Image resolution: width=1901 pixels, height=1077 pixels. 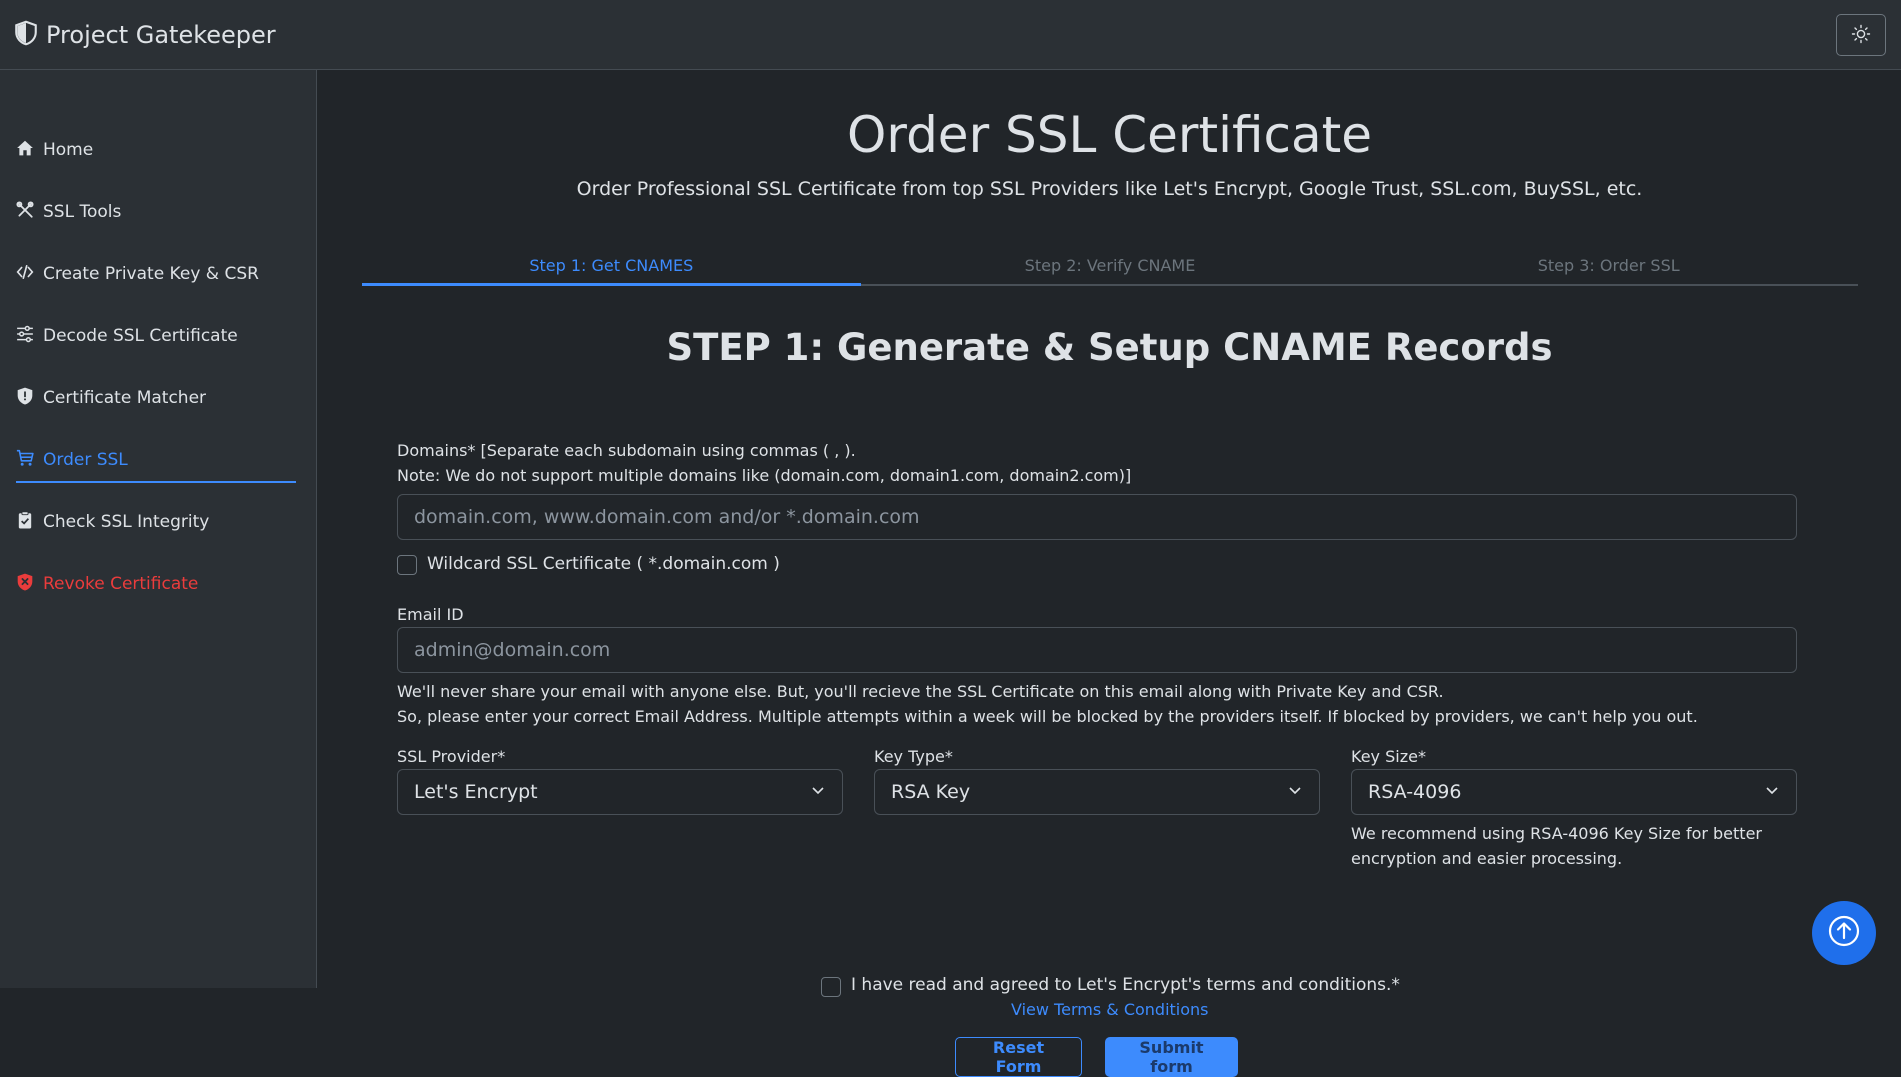 I want to click on email-label: Email ID, so click(x=430, y=614).